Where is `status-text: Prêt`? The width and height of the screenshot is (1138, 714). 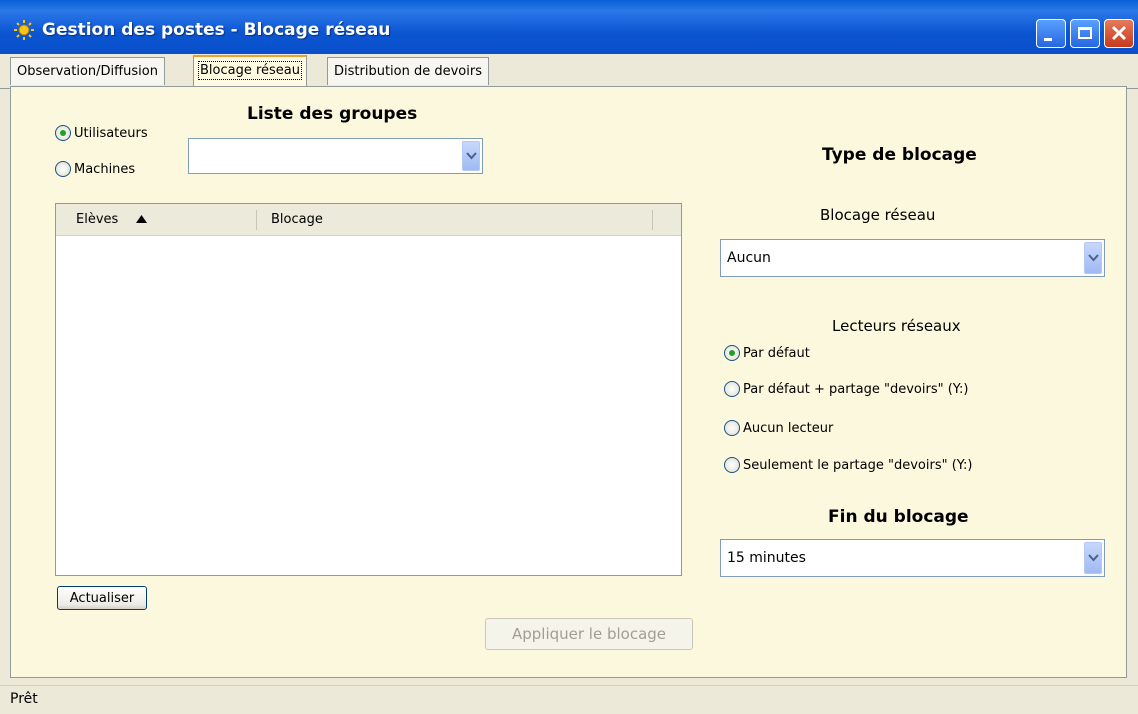 status-text: Prêt is located at coordinates (24, 699).